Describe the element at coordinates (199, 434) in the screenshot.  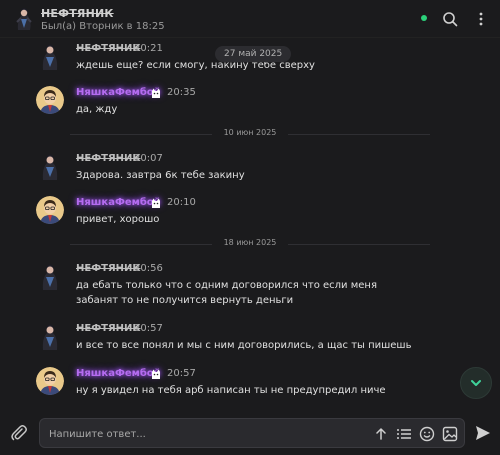
I see `message-input` at that location.